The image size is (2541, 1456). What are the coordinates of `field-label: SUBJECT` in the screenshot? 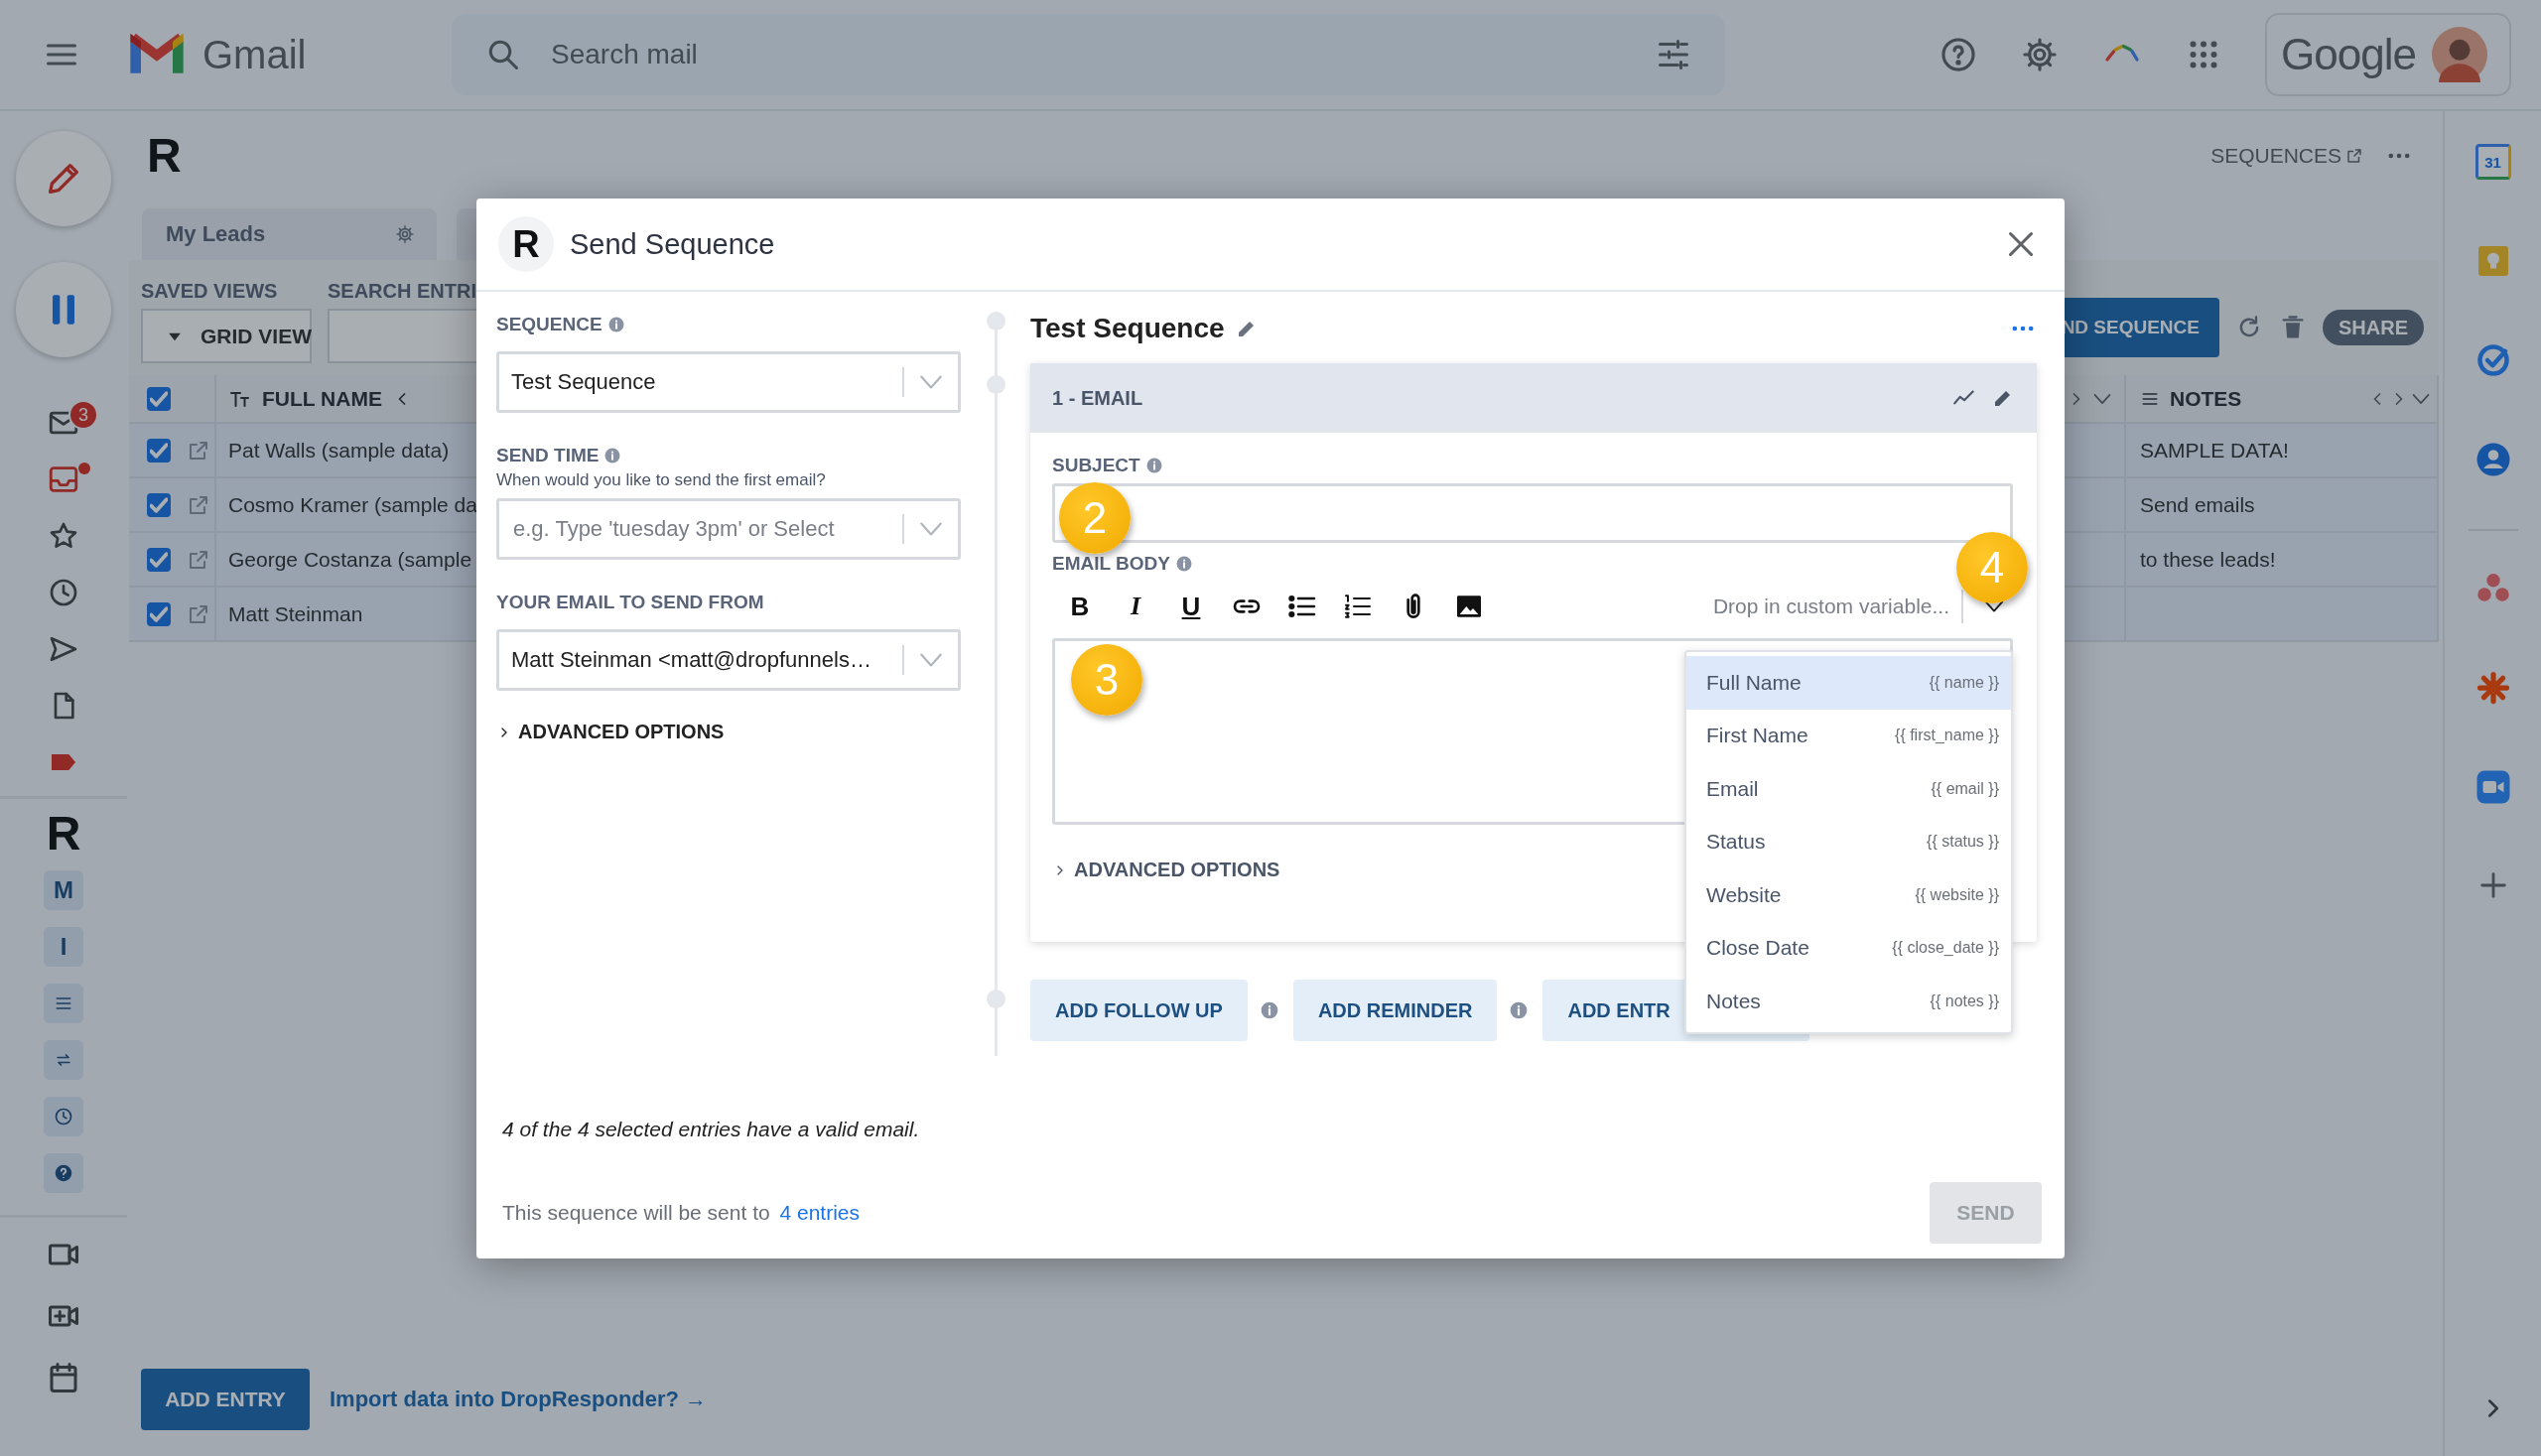 It's located at (1532, 465).